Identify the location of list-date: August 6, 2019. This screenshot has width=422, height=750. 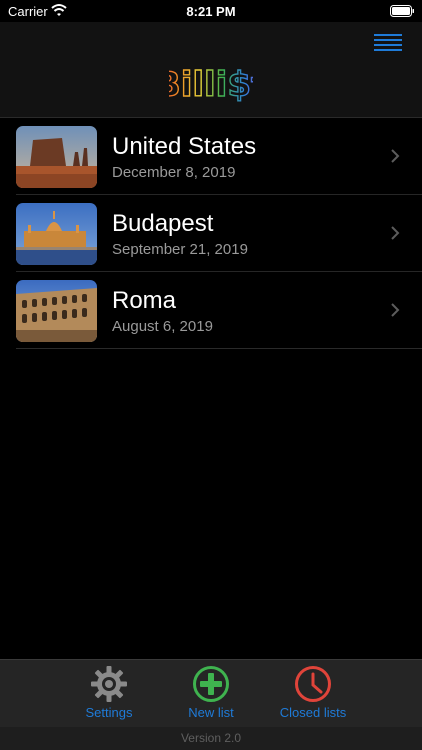
(162, 326).